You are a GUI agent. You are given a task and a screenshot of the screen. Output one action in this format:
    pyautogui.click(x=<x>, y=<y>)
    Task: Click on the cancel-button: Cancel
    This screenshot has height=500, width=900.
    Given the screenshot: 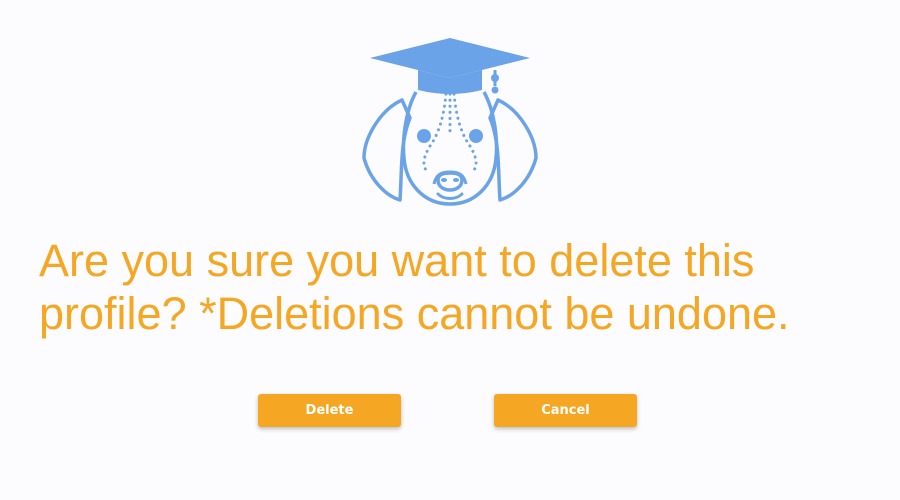 What is the action you would take?
    pyautogui.click(x=565, y=410)
    